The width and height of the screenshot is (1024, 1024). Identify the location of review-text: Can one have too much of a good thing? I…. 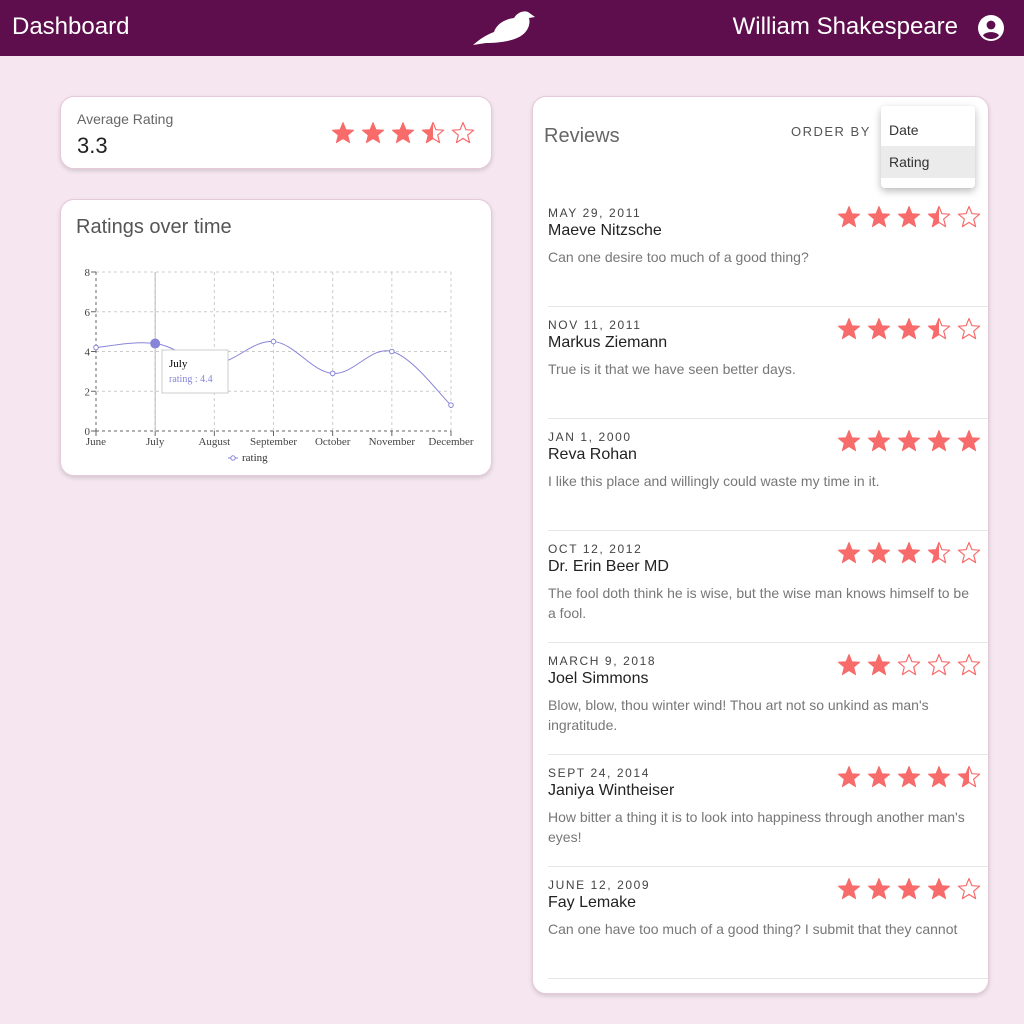
(753, 929).